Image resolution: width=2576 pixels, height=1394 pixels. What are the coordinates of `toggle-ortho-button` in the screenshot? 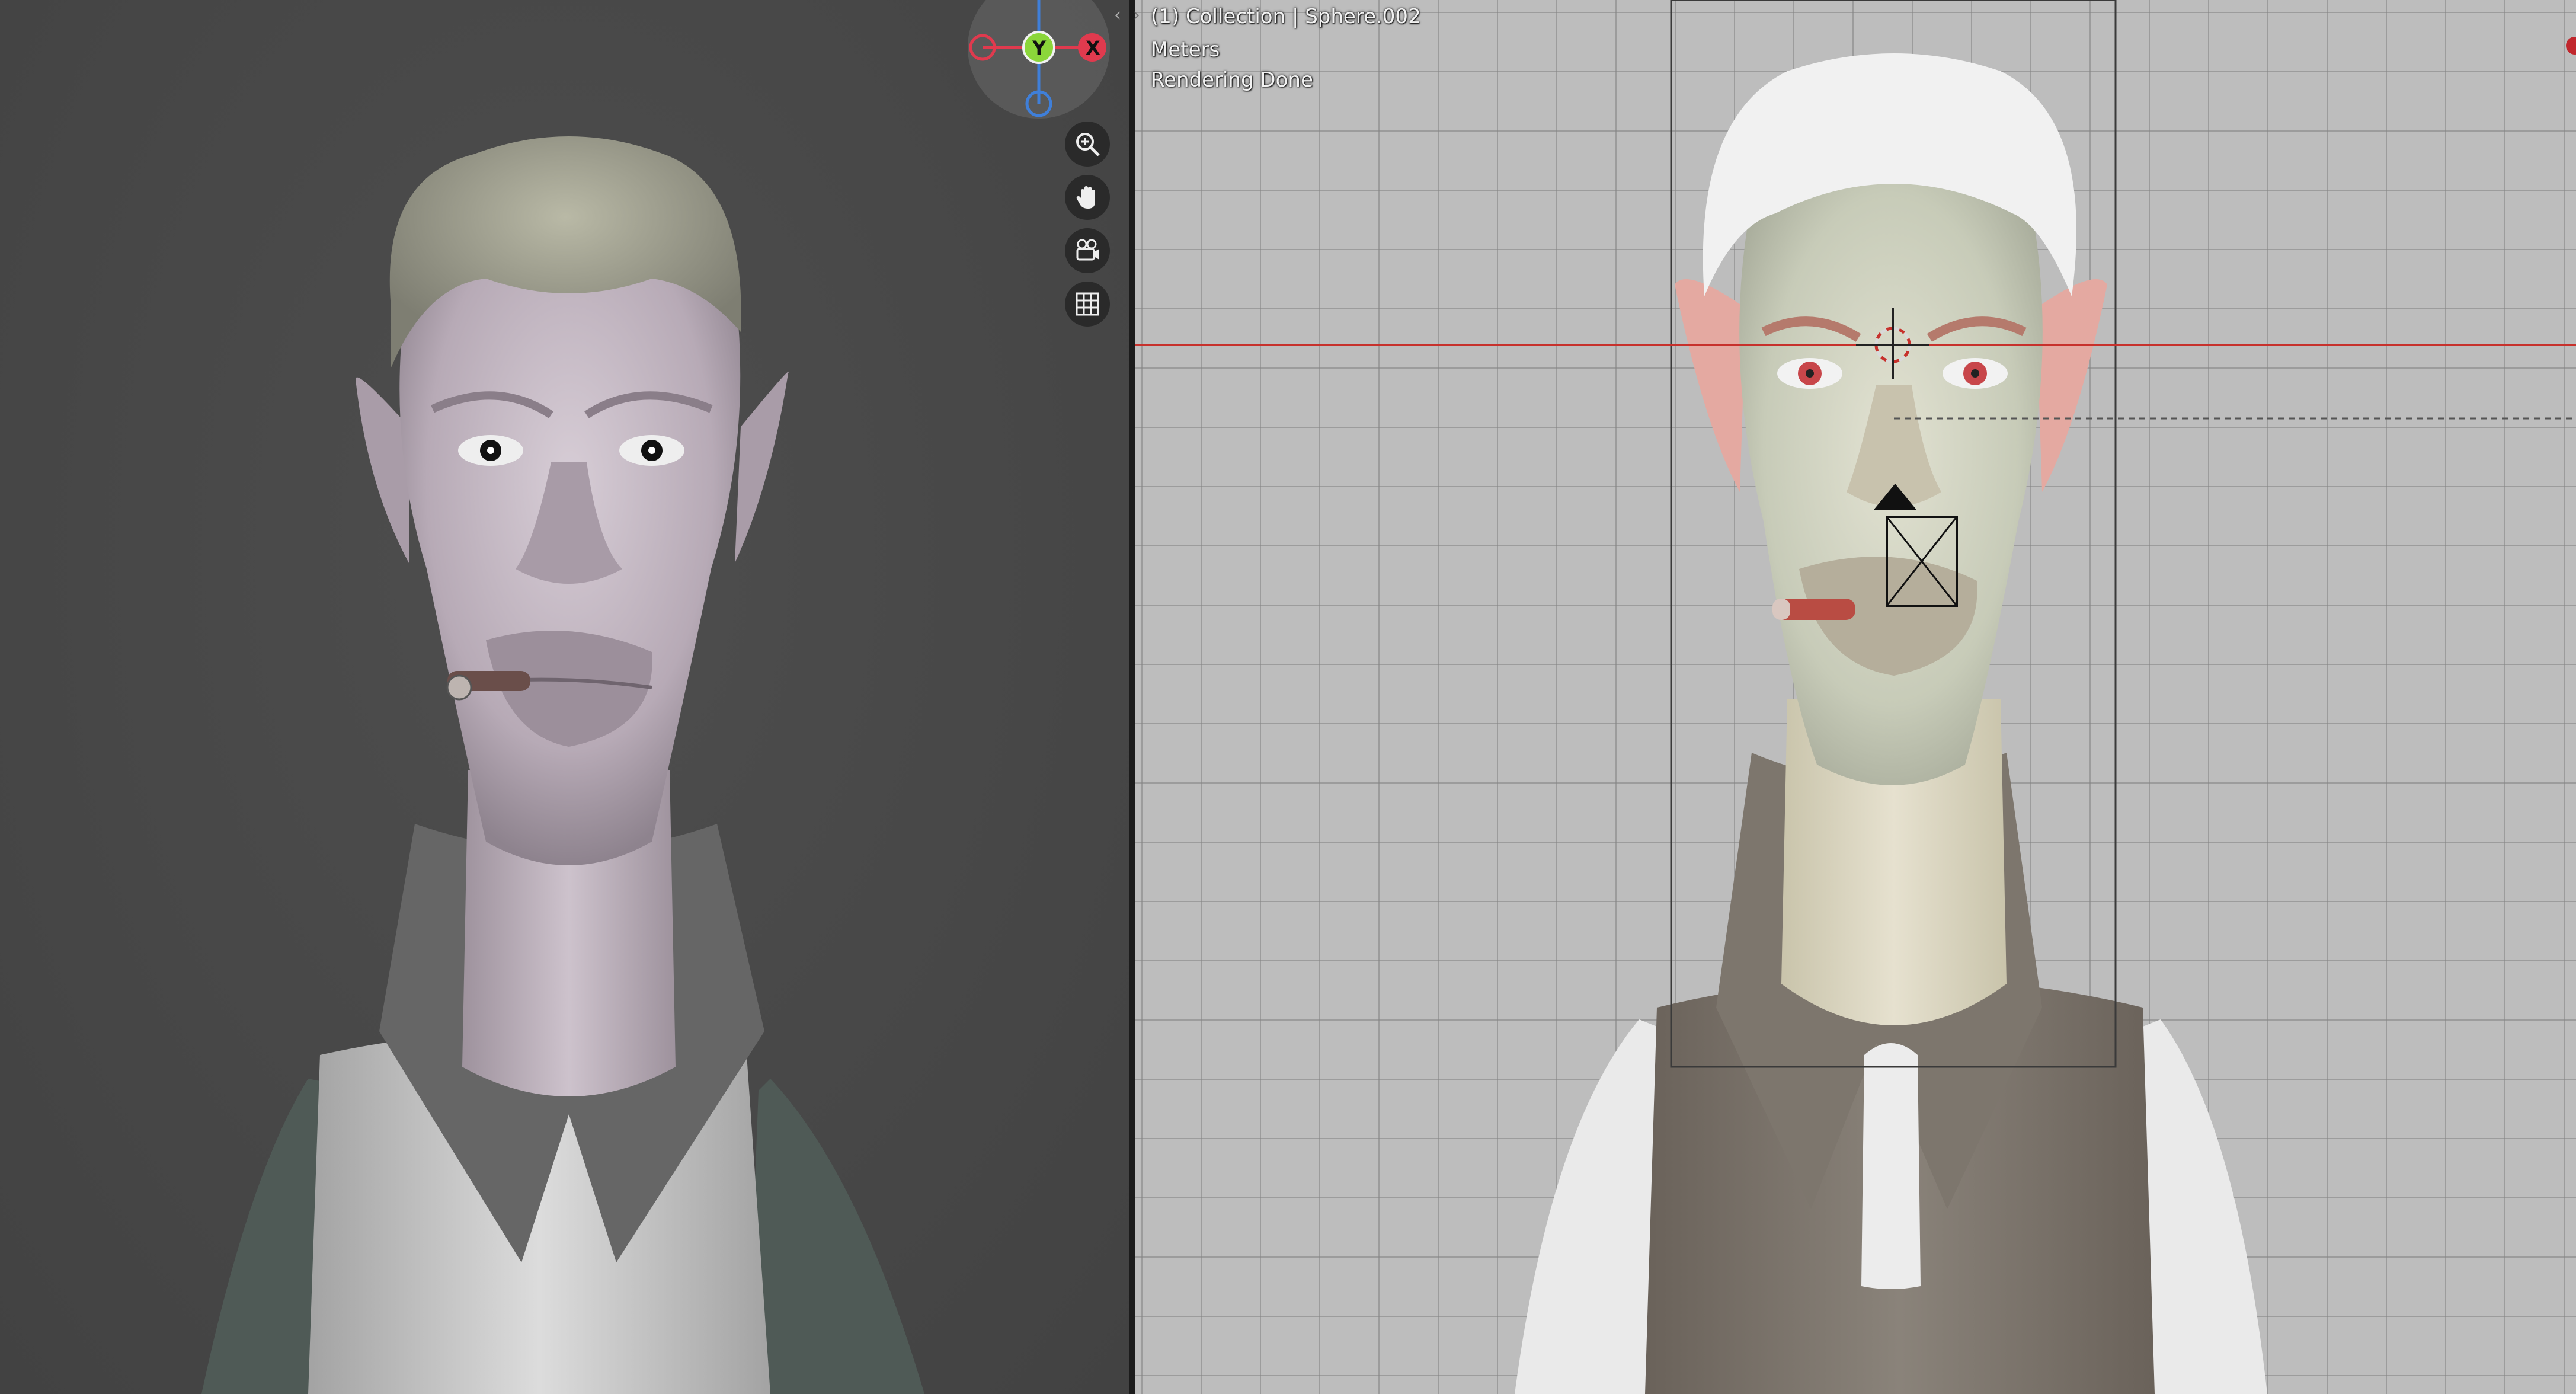 It's located at (1087, 304).